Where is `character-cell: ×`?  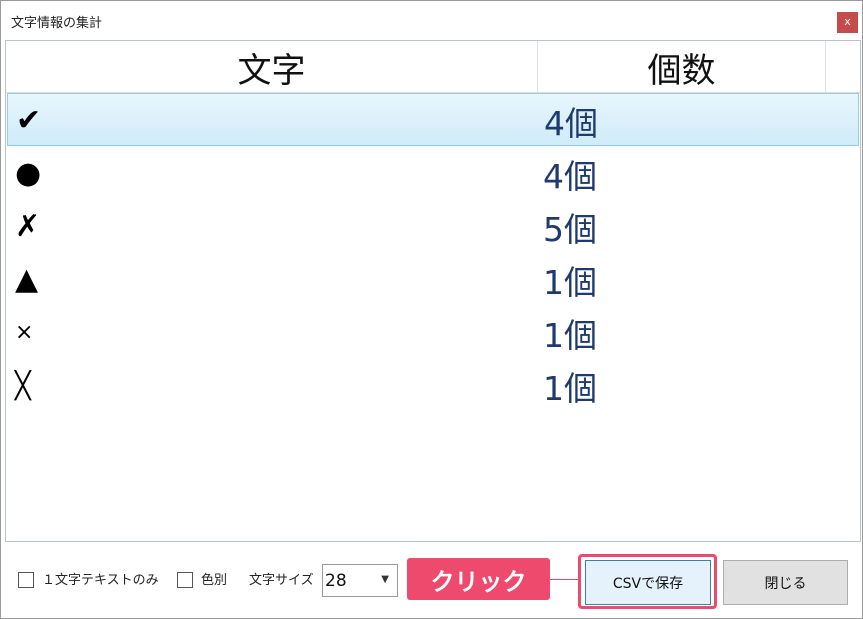 character-cell: × is located at coordinates (24, 332).